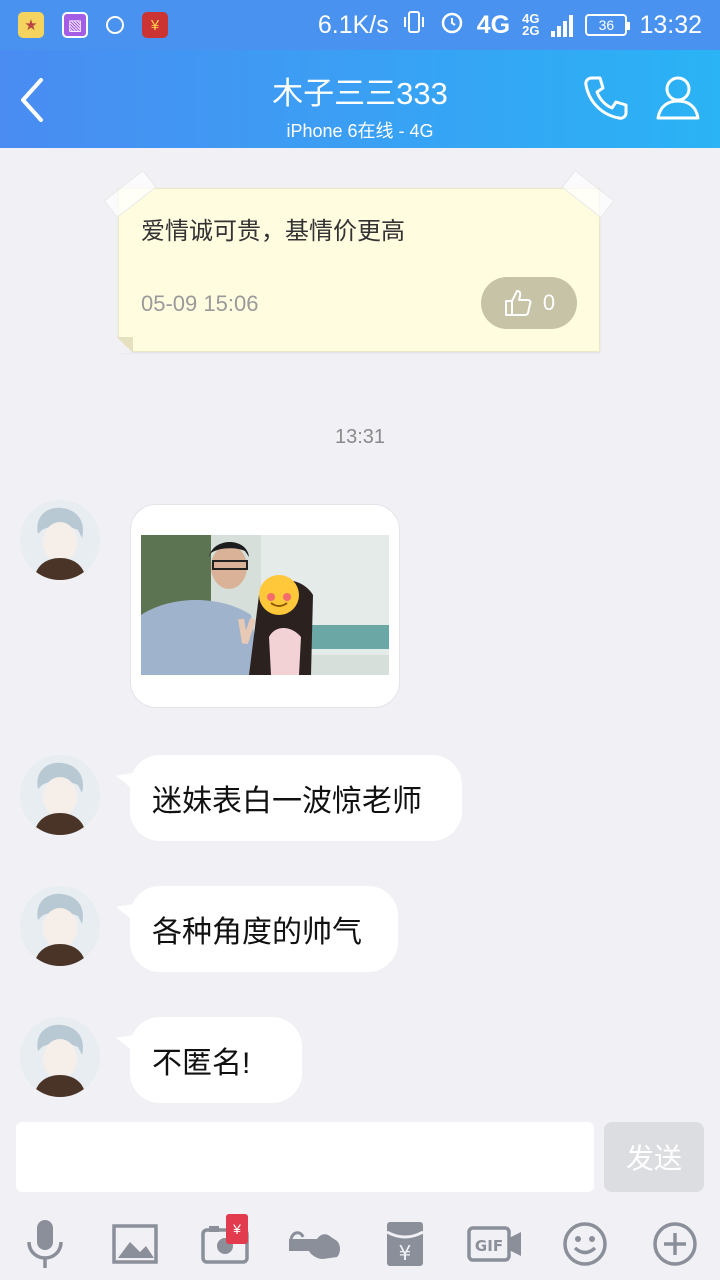 This screenshot has width=720, height=1280. Describe the element at coordinates (670, 24) in the screenshot. I see `clock: 13:32` at that location.